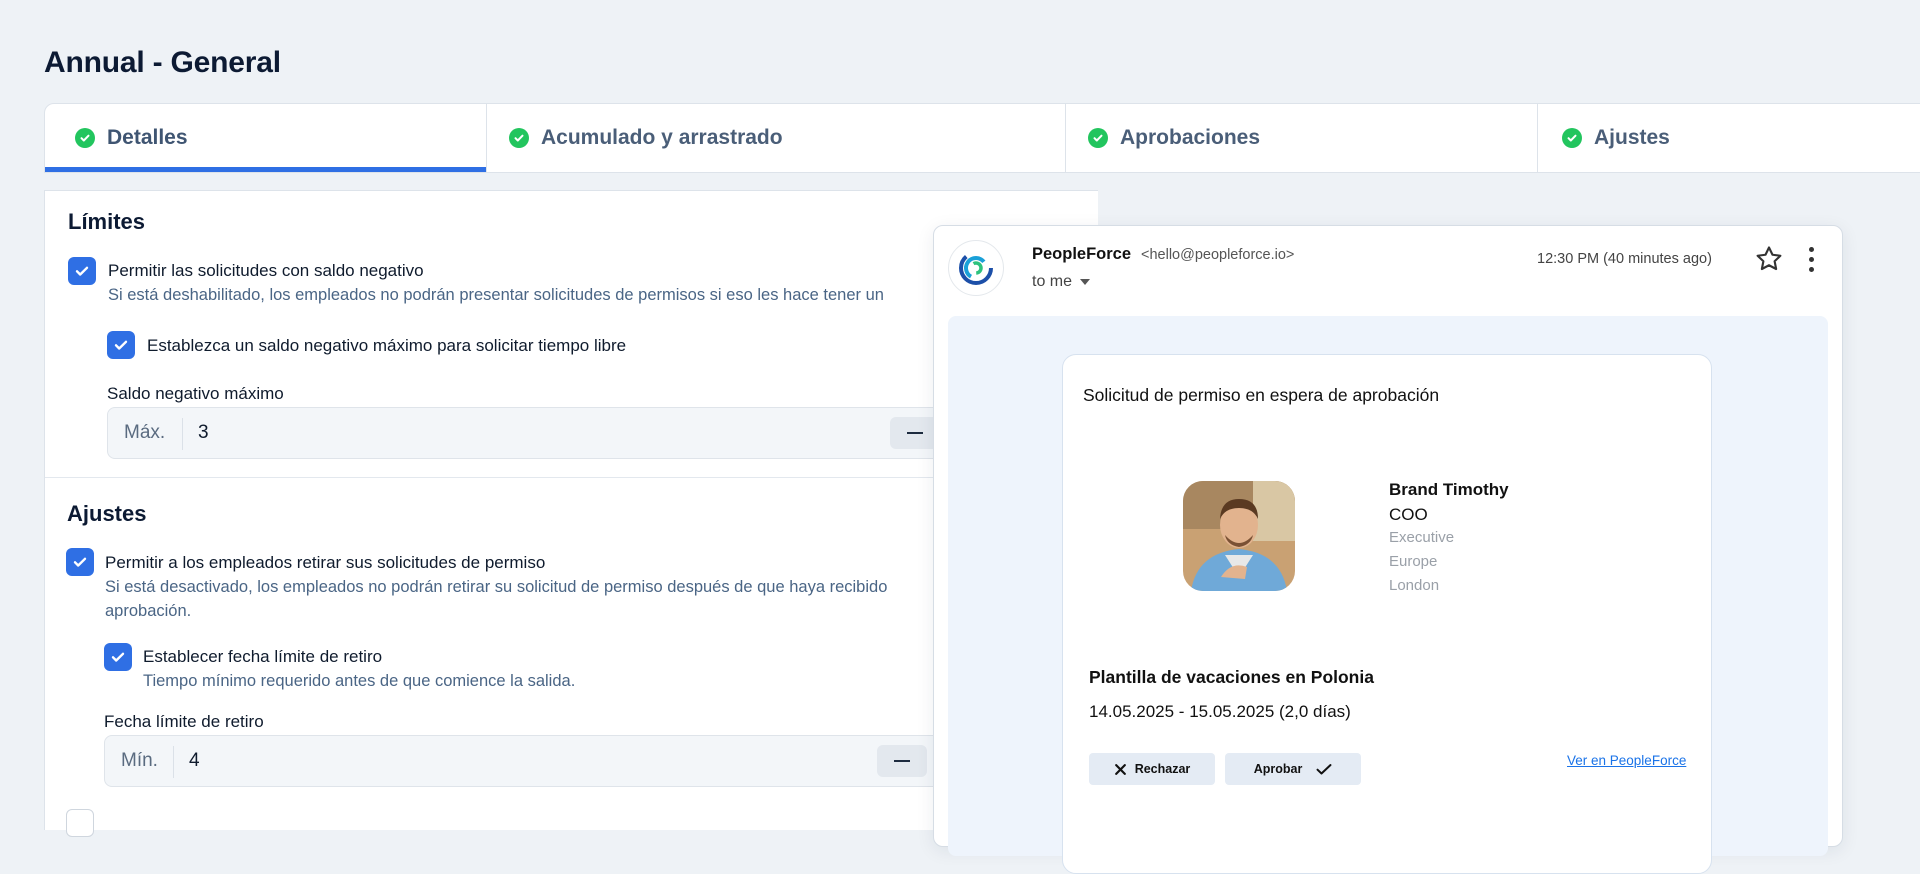 The width and height of the screenshot is (1920, 874). Describe the element at coordinates (1162, 769) in the screenshot. I see `reject-label: Rechazar` at that location.